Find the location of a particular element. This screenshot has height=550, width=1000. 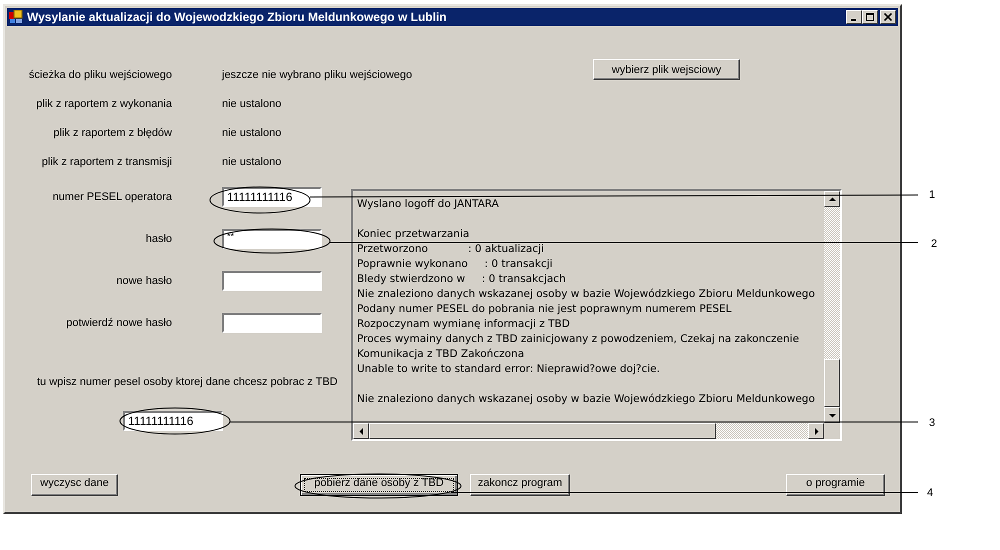

field-label: ścieżka do pliku wejściowego is located at coordinates (100, 74).